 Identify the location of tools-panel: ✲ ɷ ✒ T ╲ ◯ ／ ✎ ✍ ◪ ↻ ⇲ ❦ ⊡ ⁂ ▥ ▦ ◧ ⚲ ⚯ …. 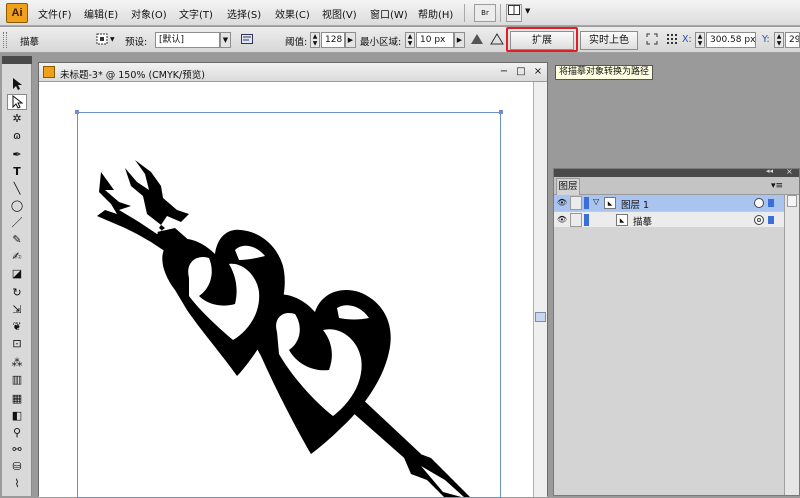
(17, 276).